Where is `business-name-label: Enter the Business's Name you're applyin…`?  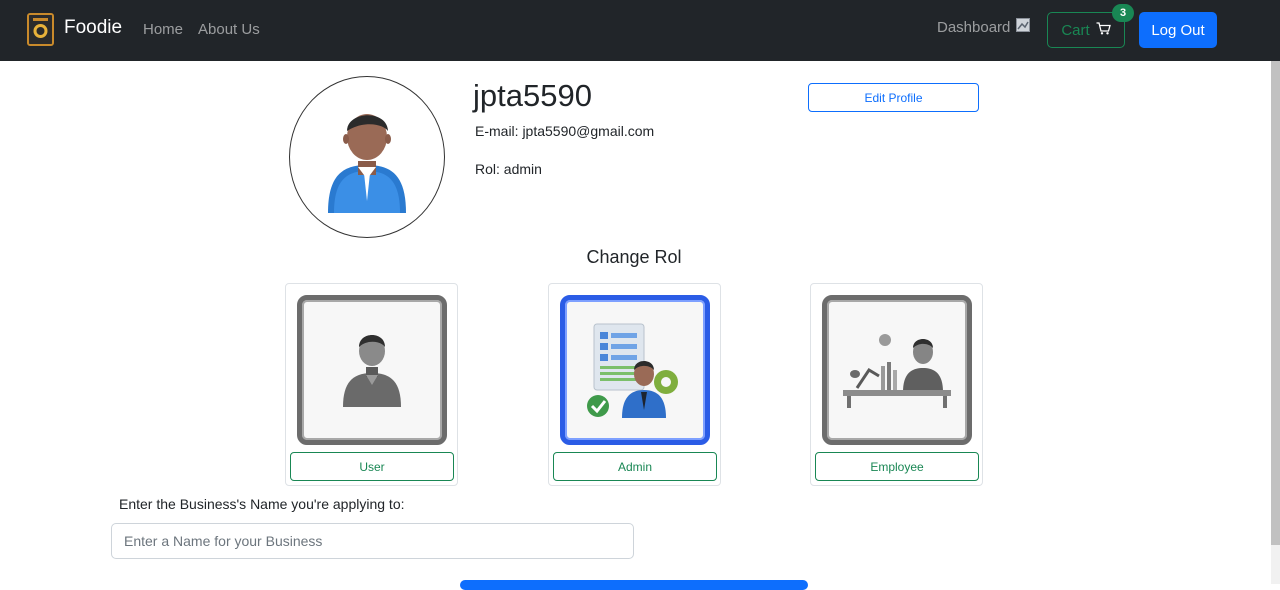
business-name-label: Enter the Business's Name you're applyin… is located at coordinates (262, 504).